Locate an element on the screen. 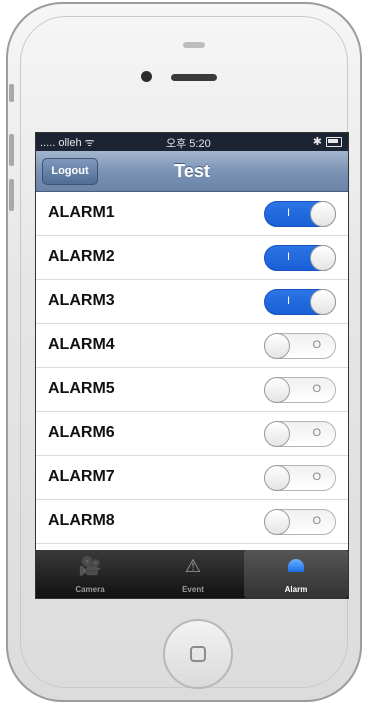 This screenshot has width=369, height=705. warning-icon: ⚠ is located at coordinates (193, 566).